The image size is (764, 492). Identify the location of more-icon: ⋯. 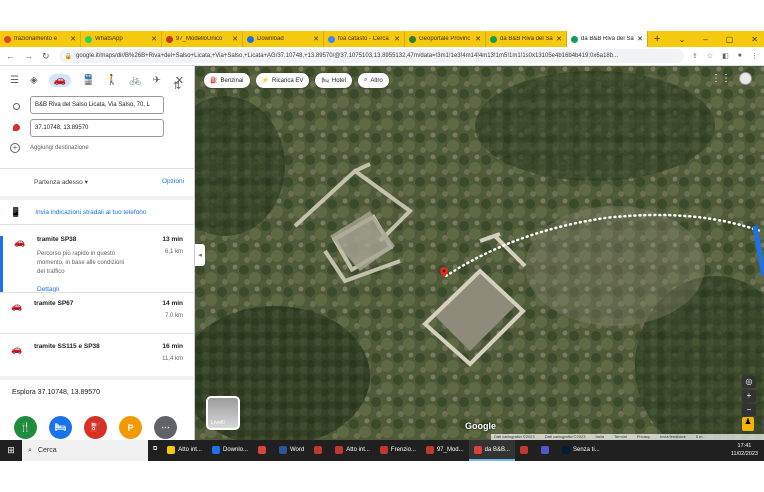
(165, 427).